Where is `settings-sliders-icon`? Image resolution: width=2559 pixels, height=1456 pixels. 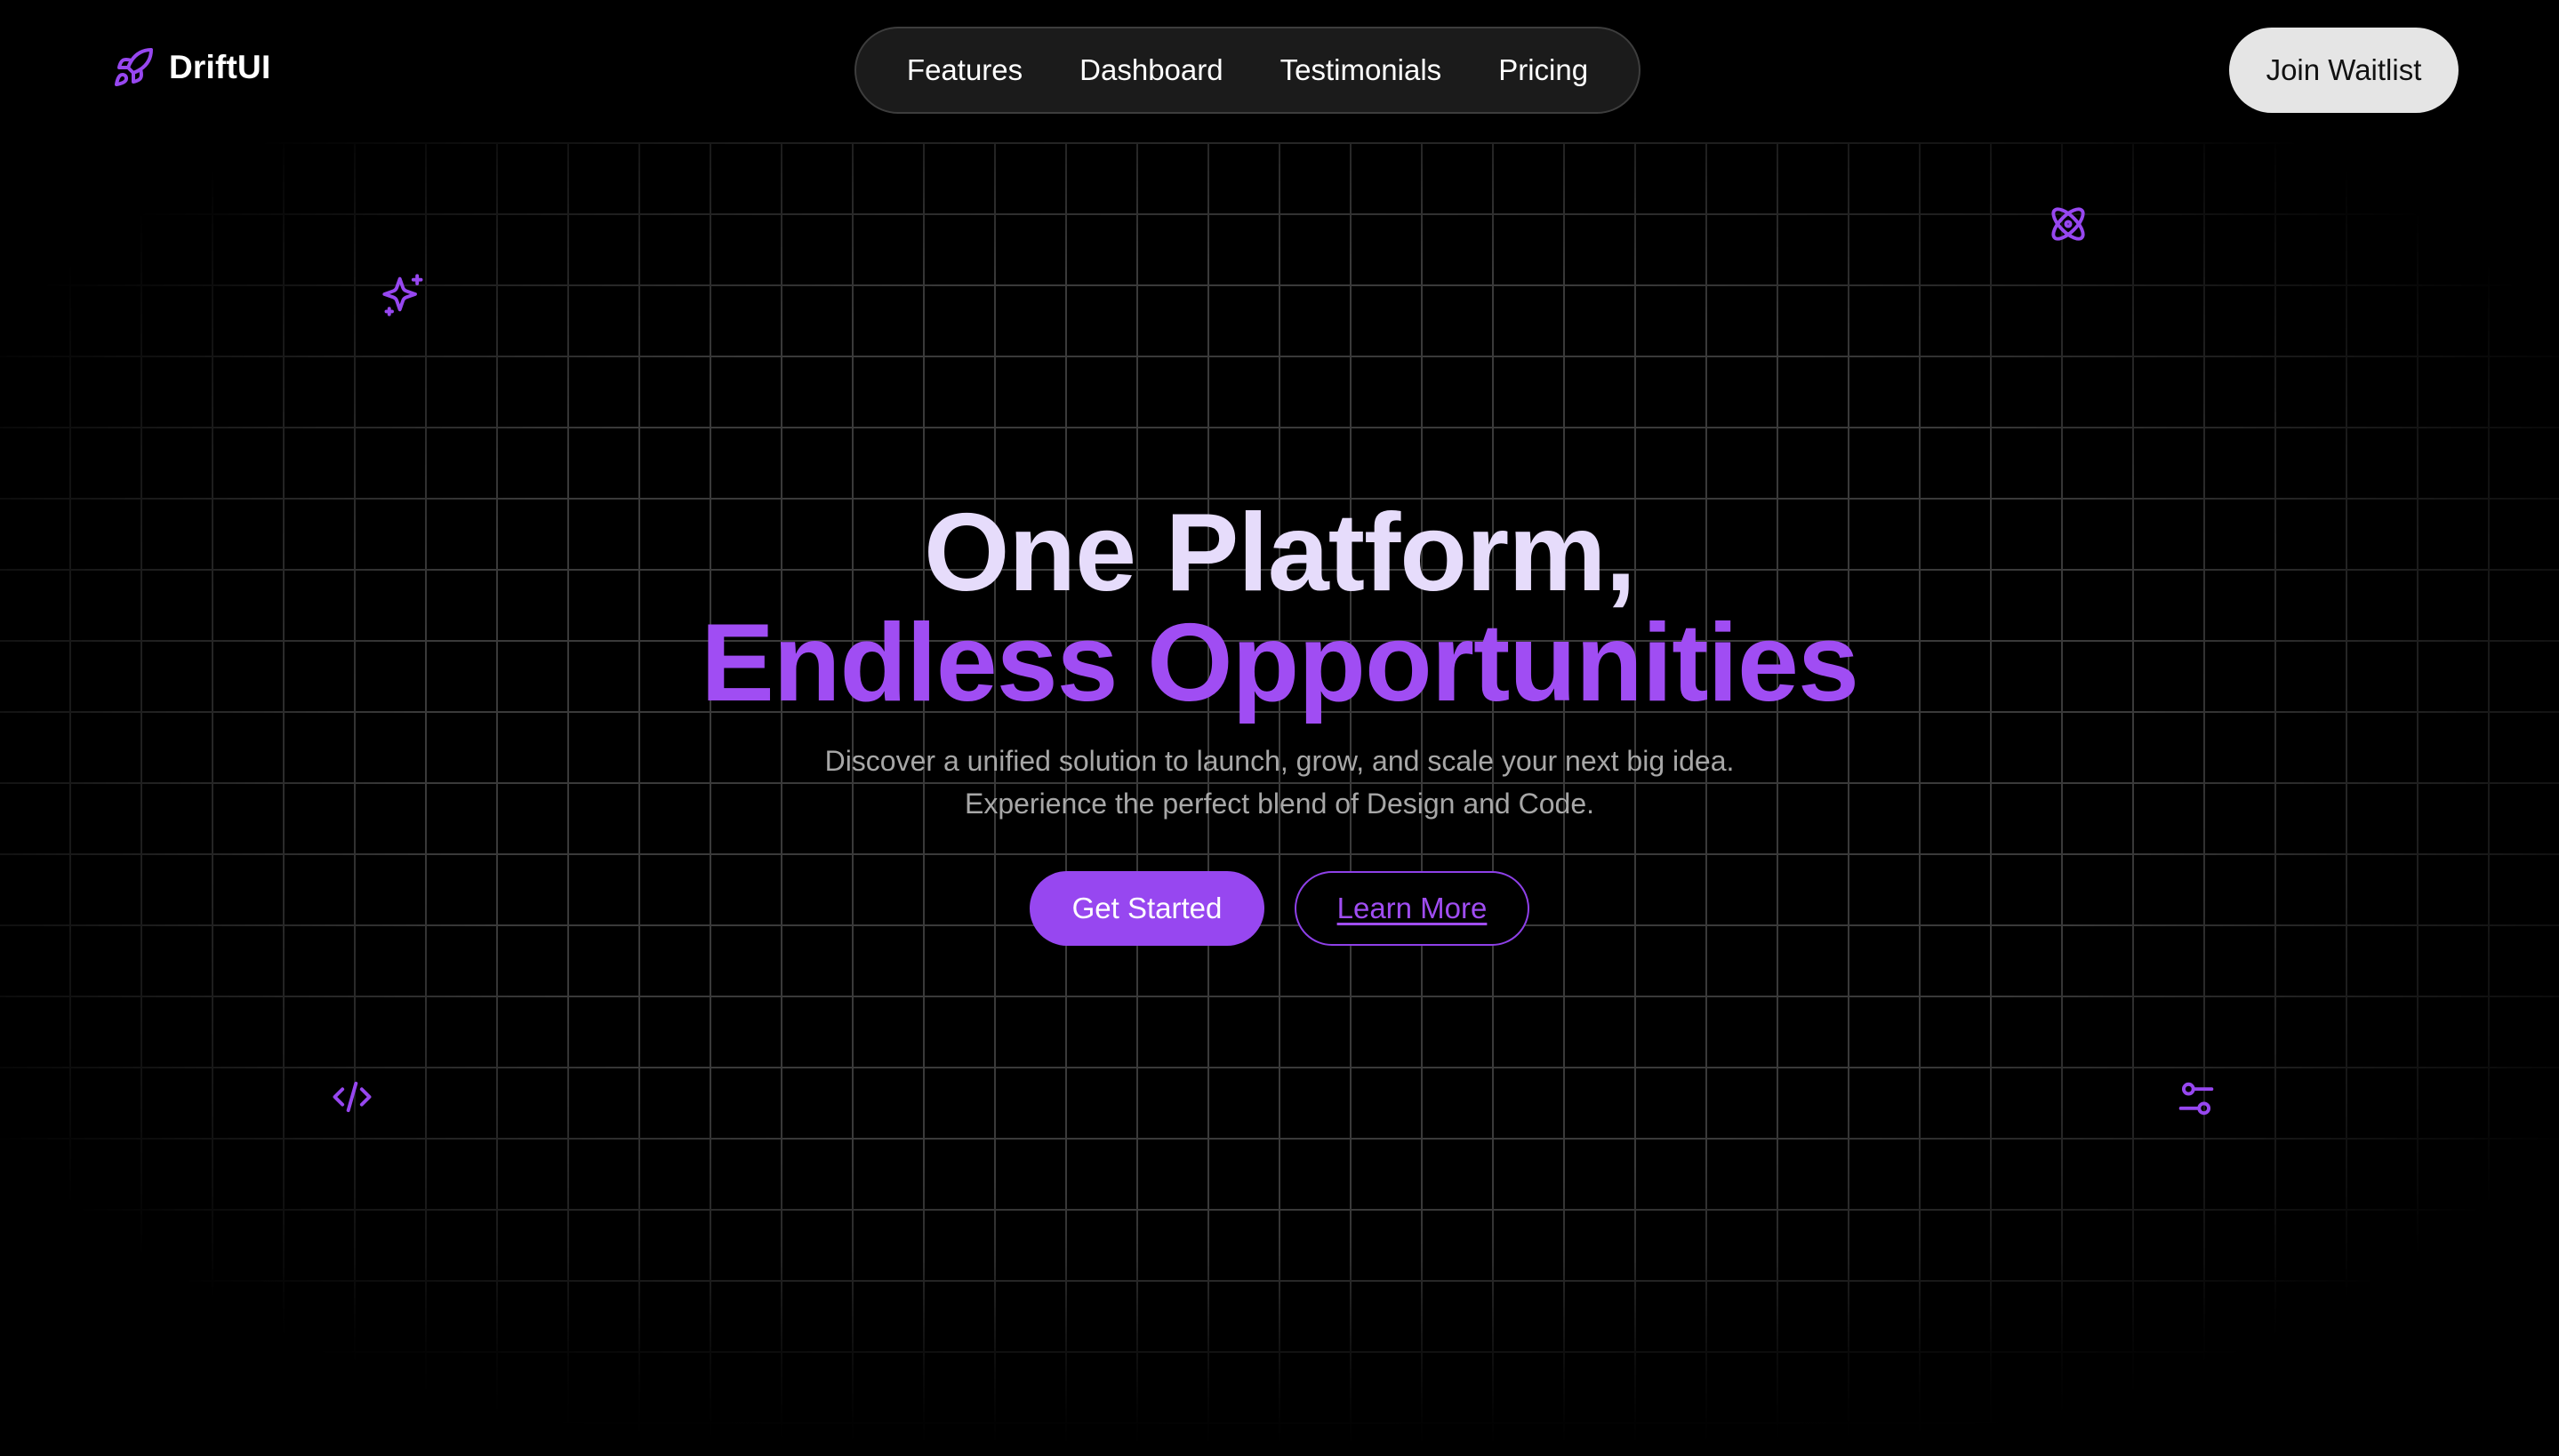 settings-sliders-icon is located at coordinates (2196, 1099).